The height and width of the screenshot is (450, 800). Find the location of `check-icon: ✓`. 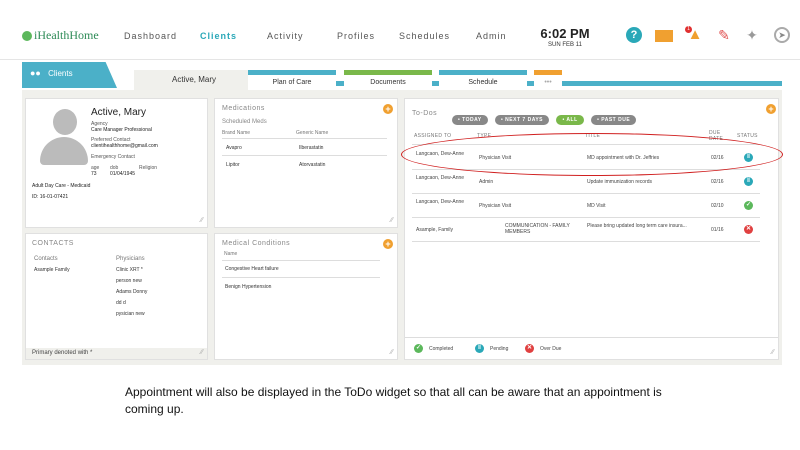

check-icon: ✓ is located at coordinates (748, 205).